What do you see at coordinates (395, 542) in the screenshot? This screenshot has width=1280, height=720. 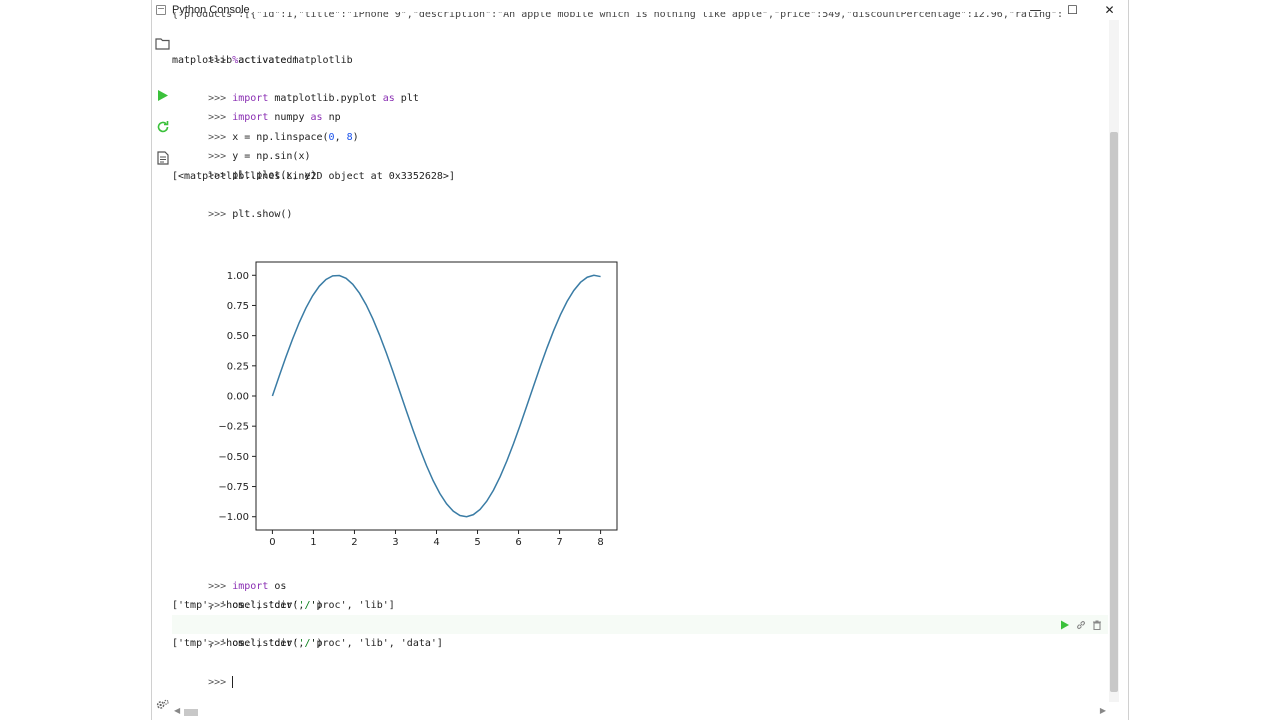 I see `x-tick-label: 3` at bounding box center [395, 542].